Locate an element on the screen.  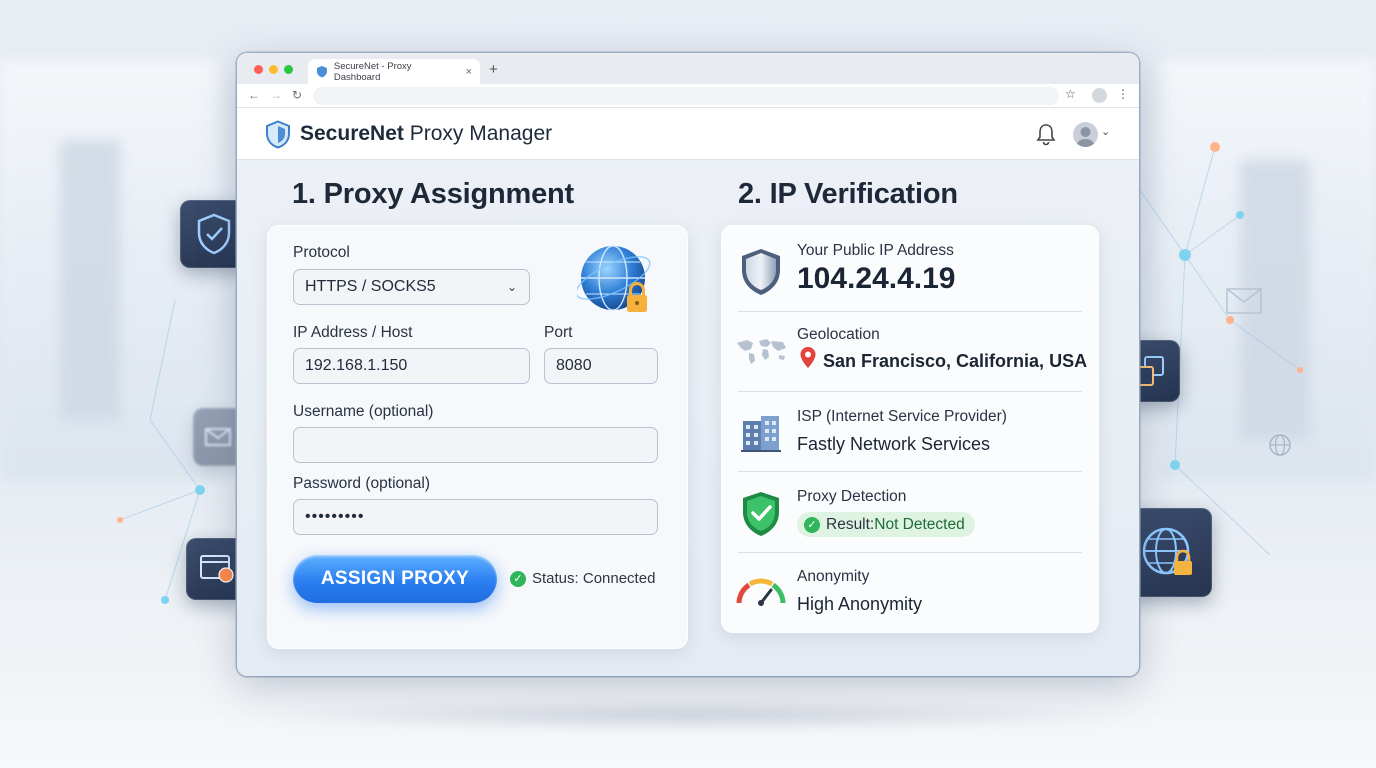
menu-kebab-icon: ⋮ is located at coordinates (1123, 94).